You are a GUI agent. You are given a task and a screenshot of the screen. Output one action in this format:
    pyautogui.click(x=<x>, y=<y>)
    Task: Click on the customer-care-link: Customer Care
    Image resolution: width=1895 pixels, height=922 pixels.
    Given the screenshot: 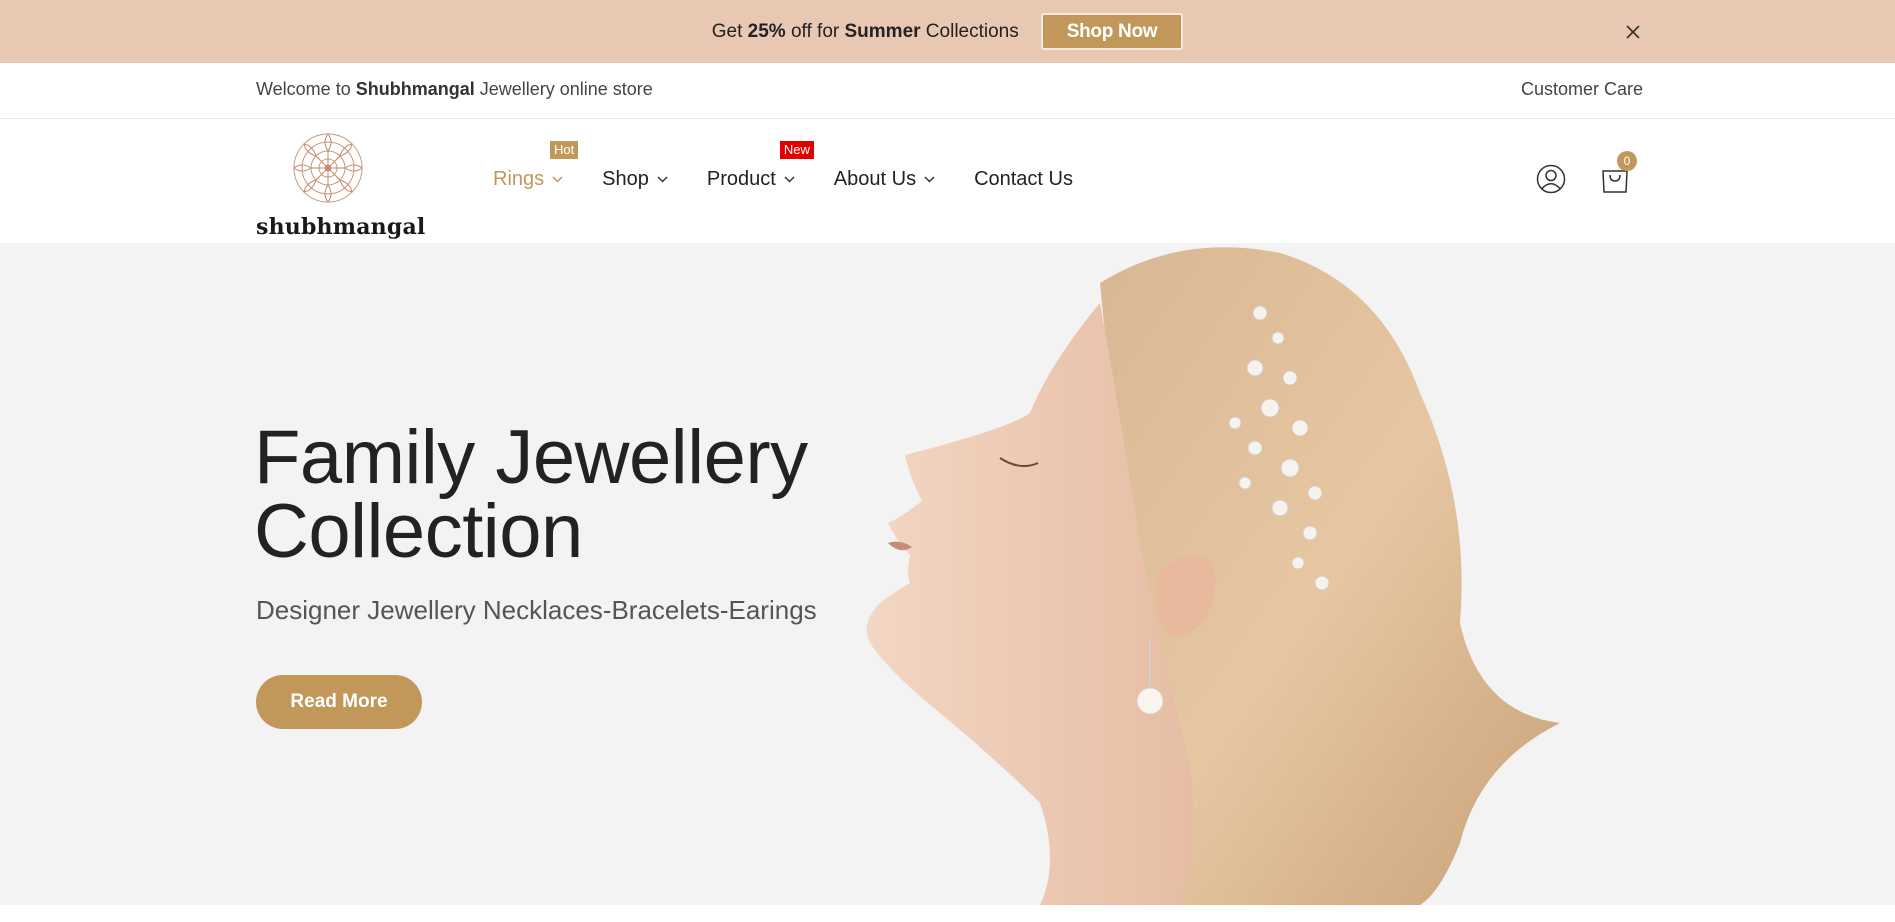 What is the action you would take?
    pyautogui.click(x=1582, y=89)
    